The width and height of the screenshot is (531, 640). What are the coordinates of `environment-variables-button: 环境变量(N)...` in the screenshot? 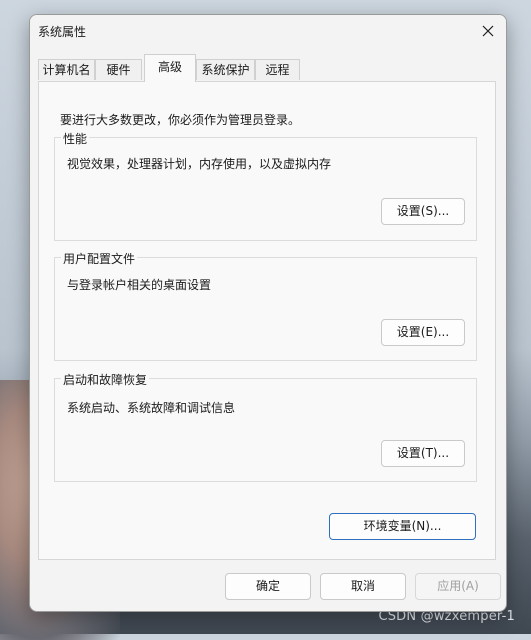 It's located at (402, 526).